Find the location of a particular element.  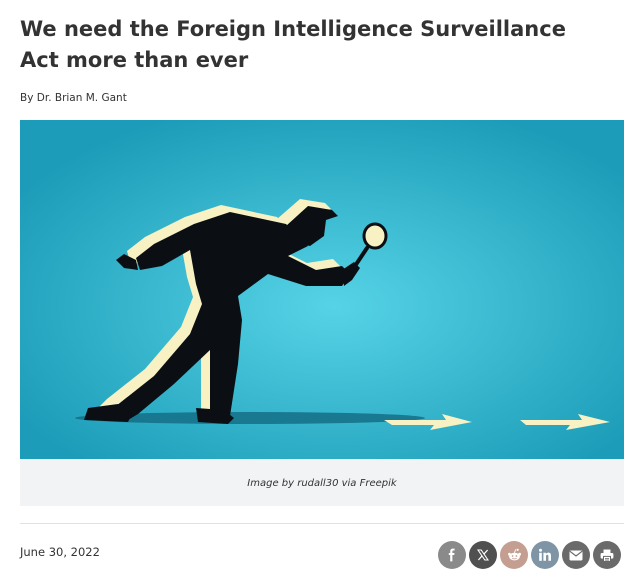

reddit-icon is located at coordinates (514, 554).